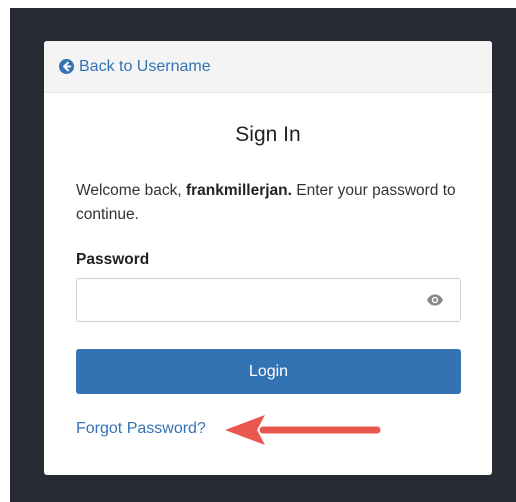  What do you see at coordinates (268, 67) in the screenshot?
I see `card-header: Back to Username` at bounding box center [268, 67].